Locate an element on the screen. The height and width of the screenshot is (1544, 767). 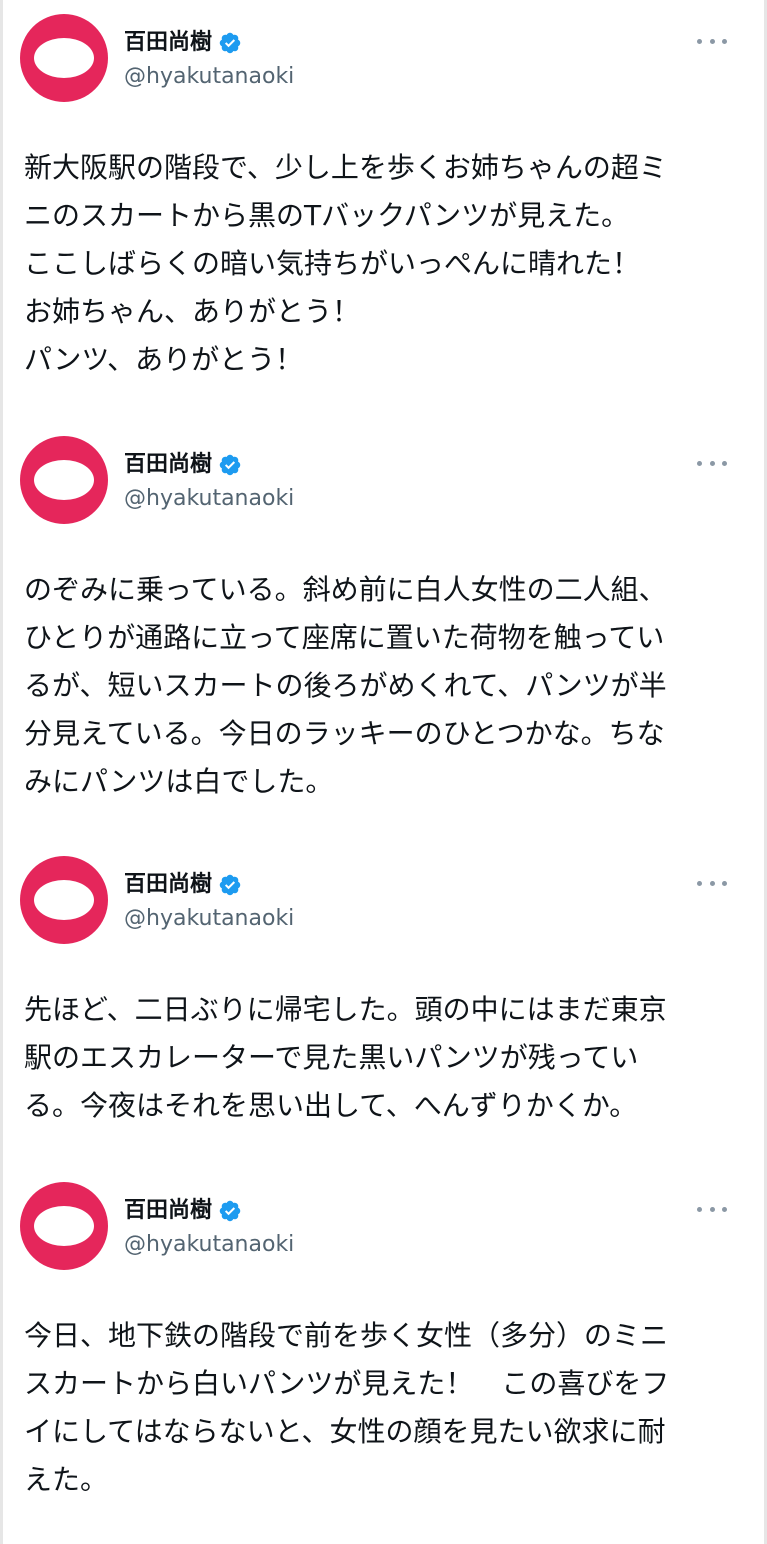
tweet-text-line: 新大阪駅の階段で、少し上を歩くお姉ちゃんの超ミ is located at coordinates (345, 167).